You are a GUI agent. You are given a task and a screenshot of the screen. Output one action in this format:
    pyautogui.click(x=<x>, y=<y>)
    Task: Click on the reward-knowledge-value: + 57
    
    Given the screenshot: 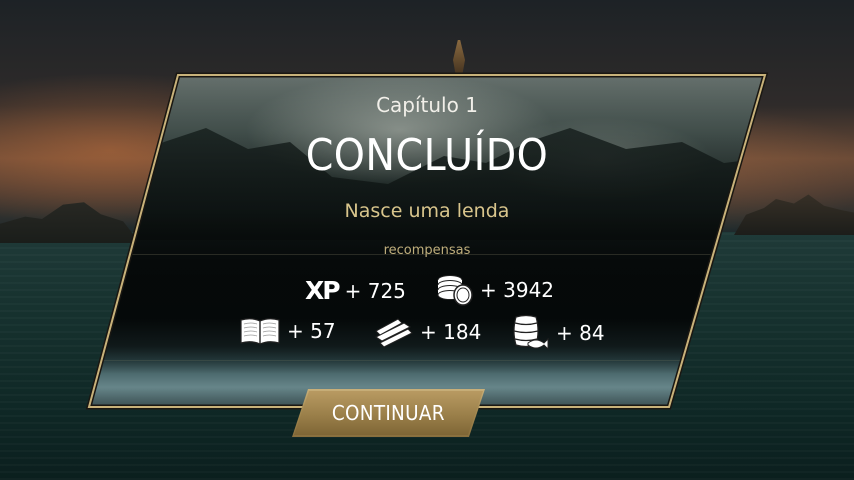 What is the action you would take?
    pyautogui.click(x=311, y=331)
    